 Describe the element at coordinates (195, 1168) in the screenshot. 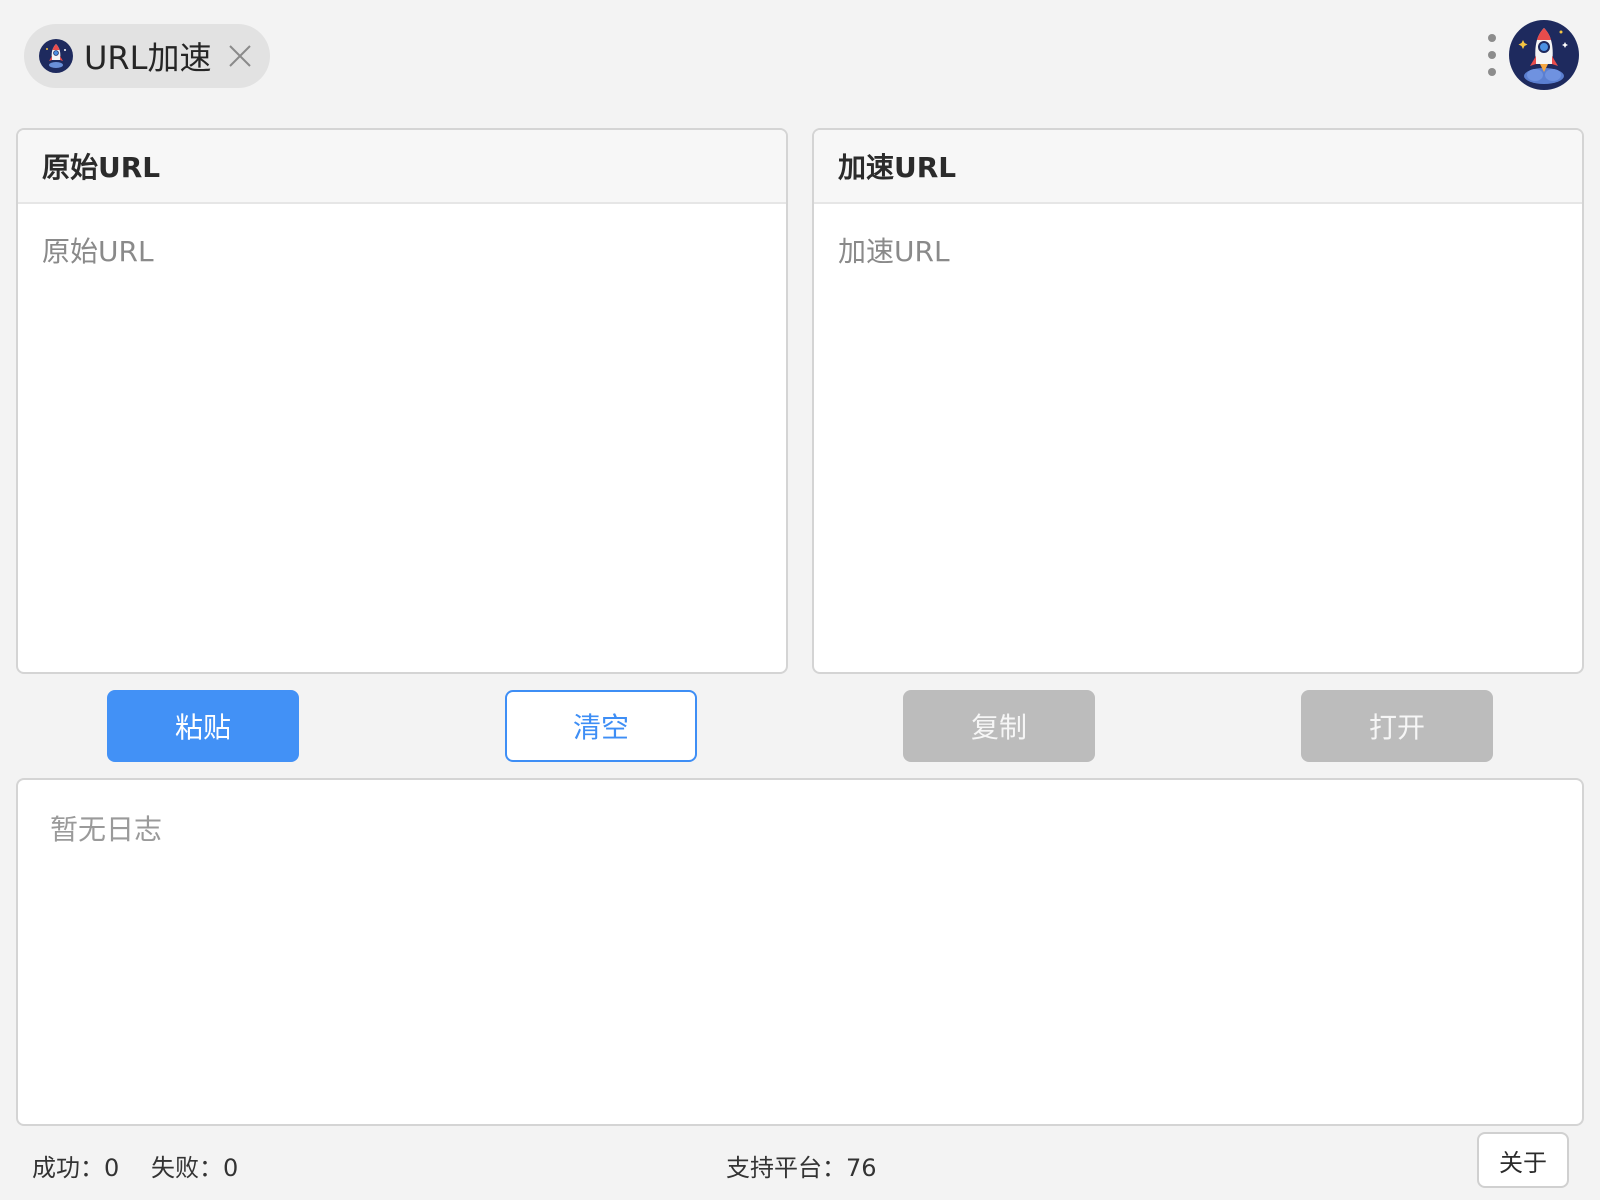

I see `fail-count: 失败：0` at that location.